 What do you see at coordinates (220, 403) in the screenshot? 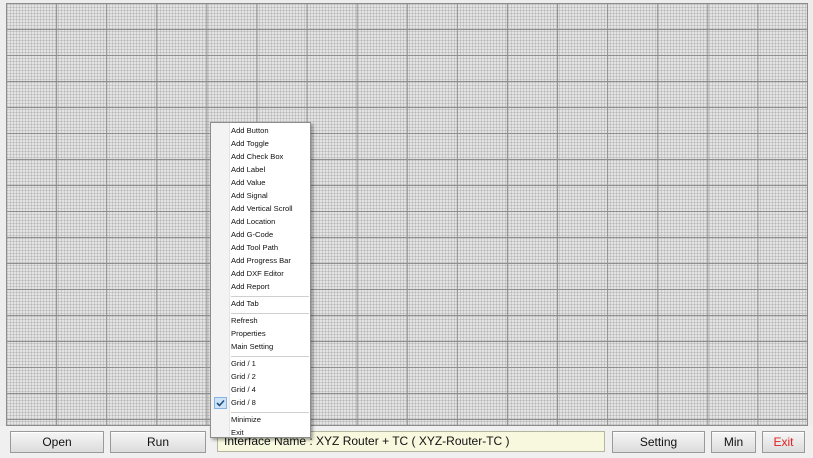
I see `checkmark-icon` at bounding box center [220, 403].